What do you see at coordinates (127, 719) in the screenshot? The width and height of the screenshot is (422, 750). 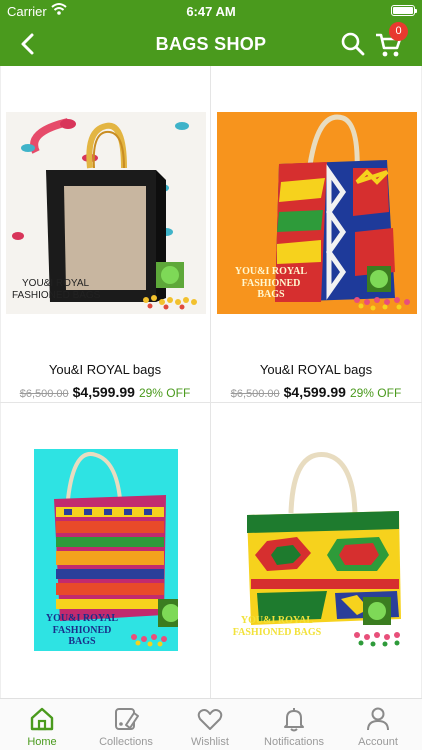 I see `collections-icon` at bounding box center [127, 719].